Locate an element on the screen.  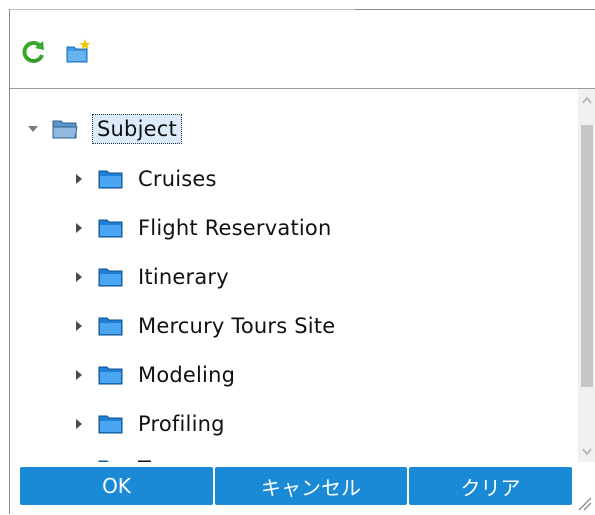
refresh-icon is located at coordinates (33, 52).